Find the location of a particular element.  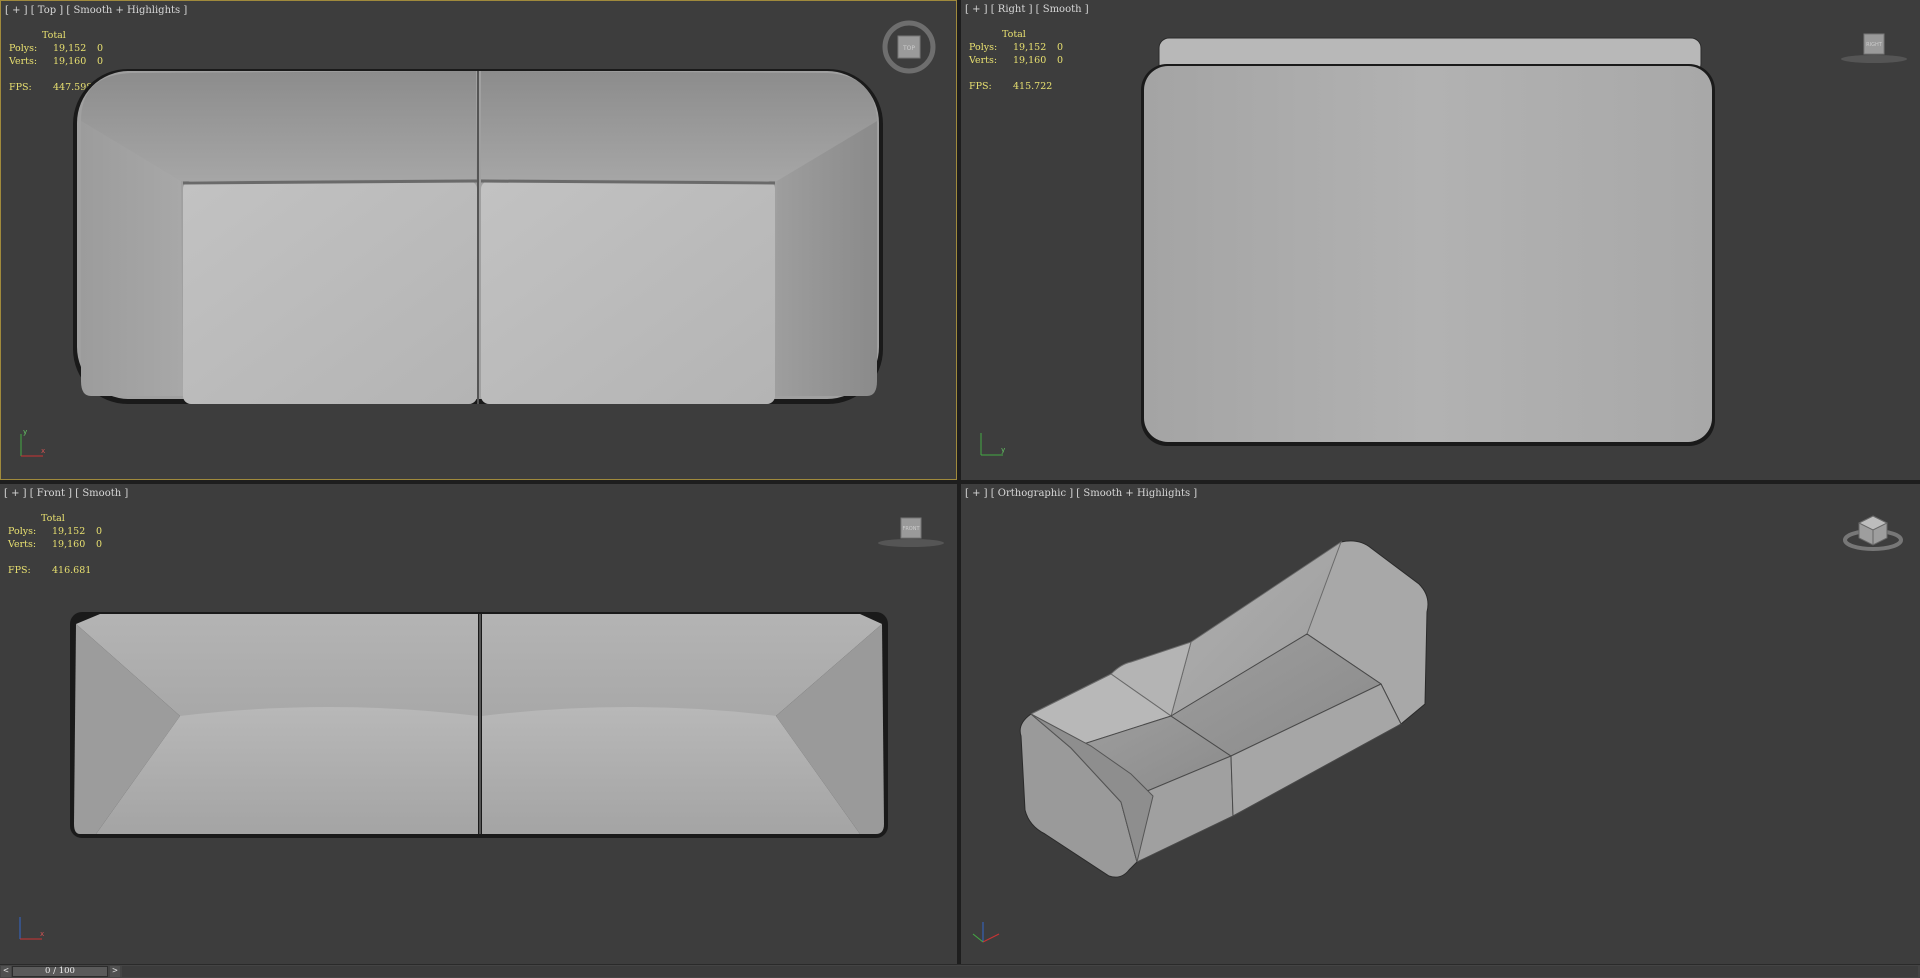

viewcube-top: TOP is located at coordinates (909, 47).